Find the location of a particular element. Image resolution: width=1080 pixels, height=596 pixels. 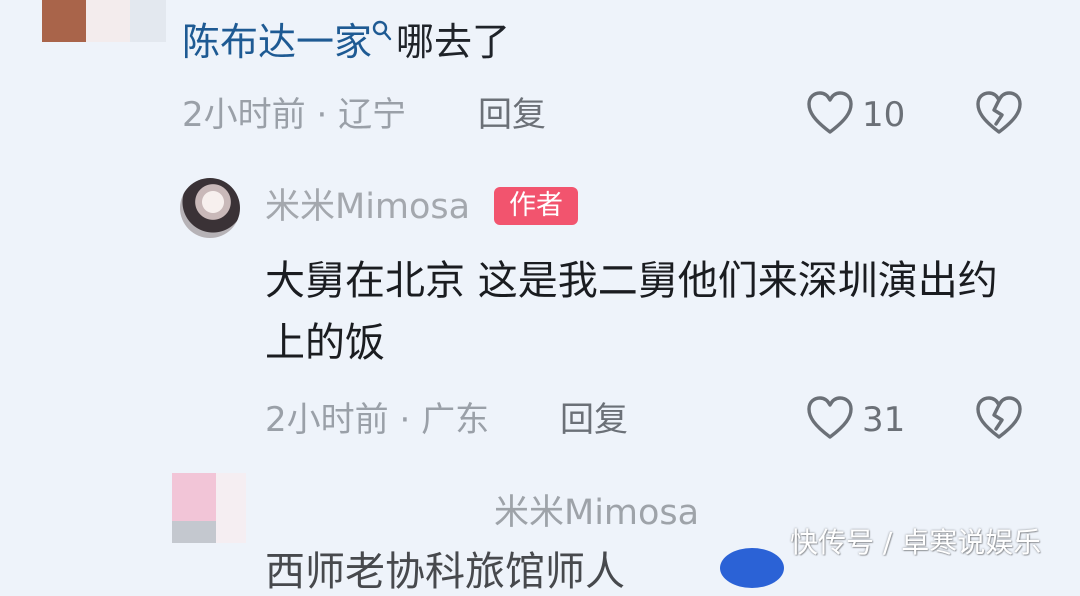

comment-location: 广东 is located at coordinates (455, 420).